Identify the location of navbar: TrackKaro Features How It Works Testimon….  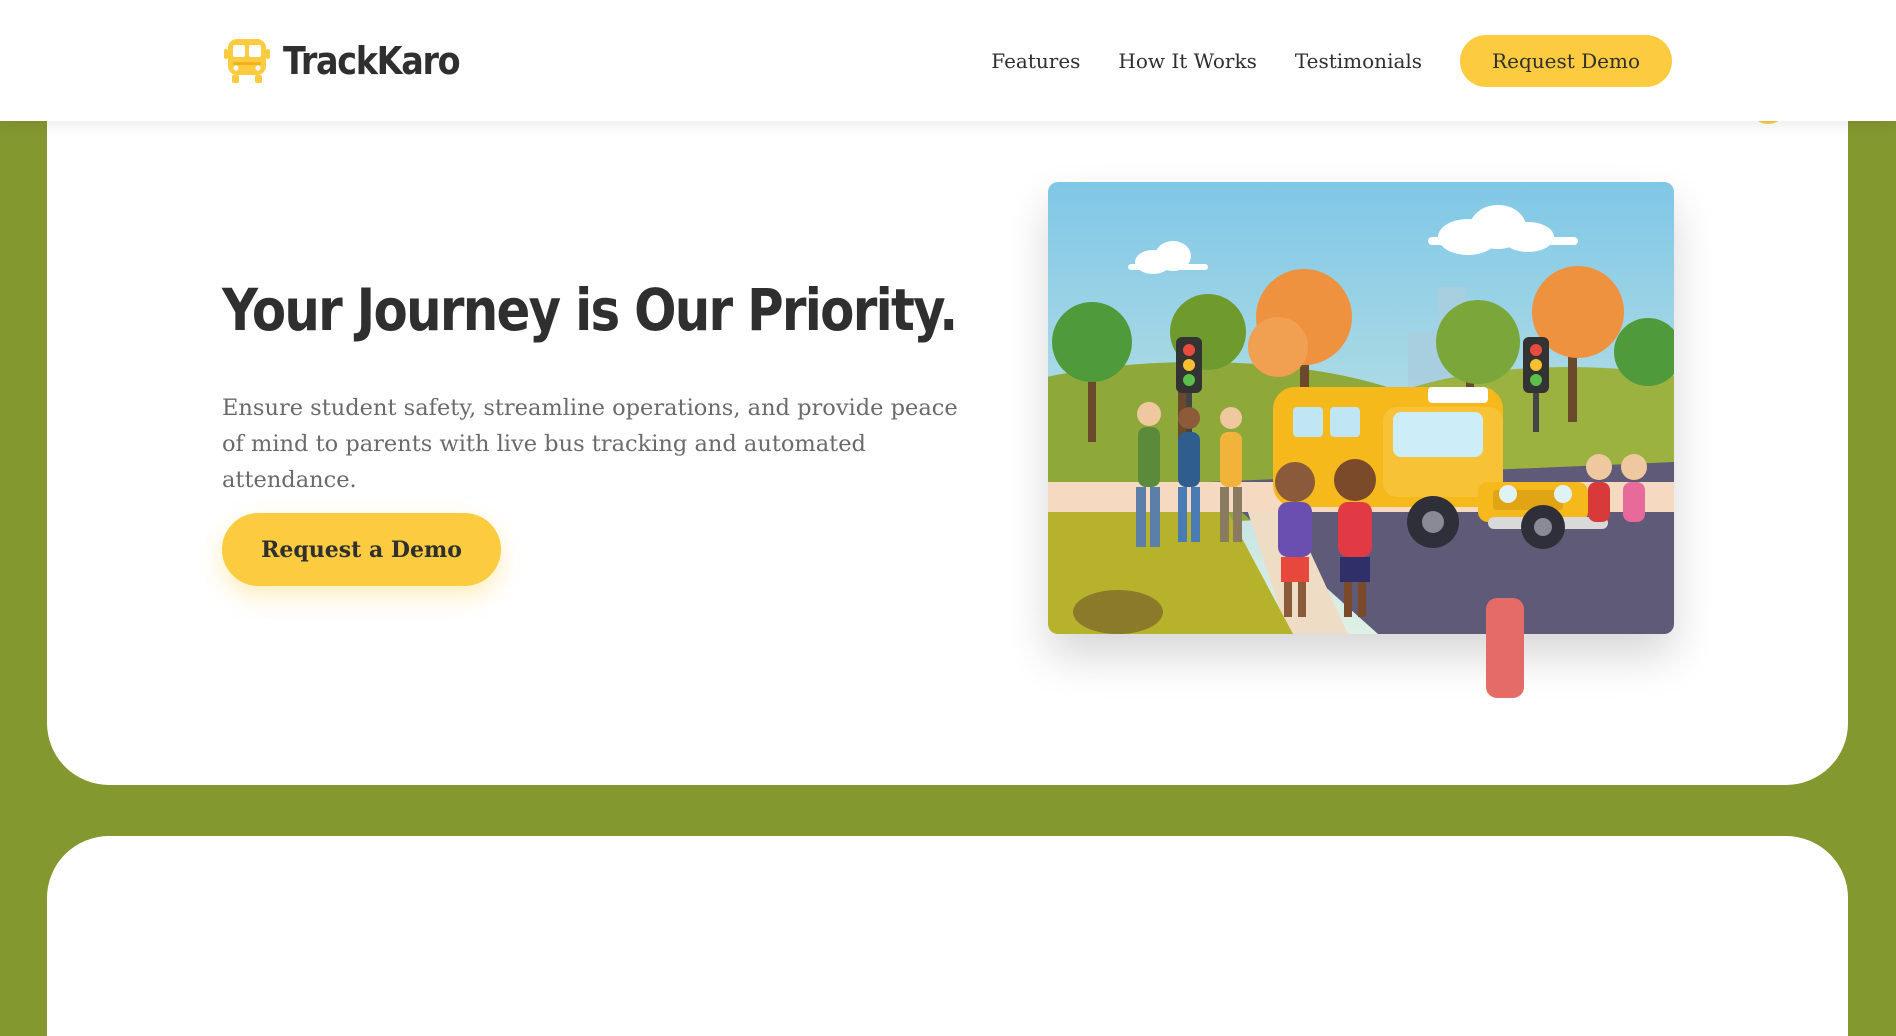
(948, 60).